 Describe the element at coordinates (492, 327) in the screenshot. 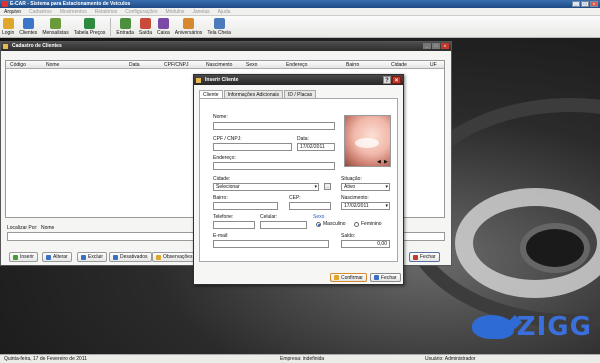

I see `whale-logo-icon` at that location.